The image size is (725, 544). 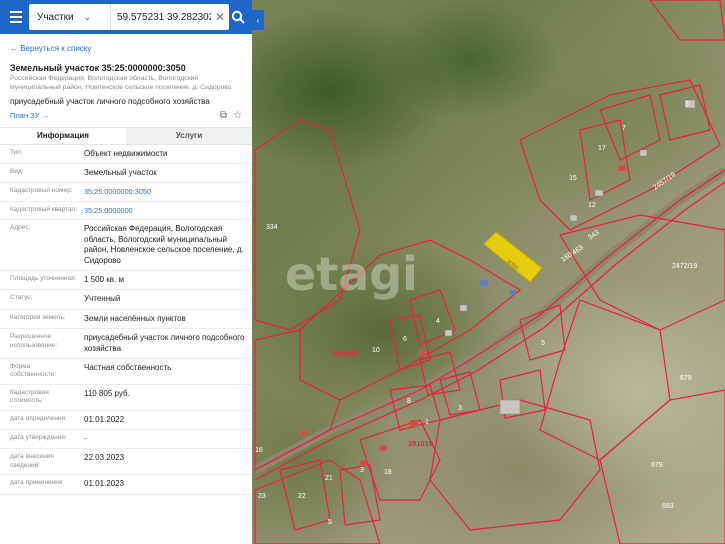 I want to click on category-select: Участки ⌄, so click(x=70, y=17).